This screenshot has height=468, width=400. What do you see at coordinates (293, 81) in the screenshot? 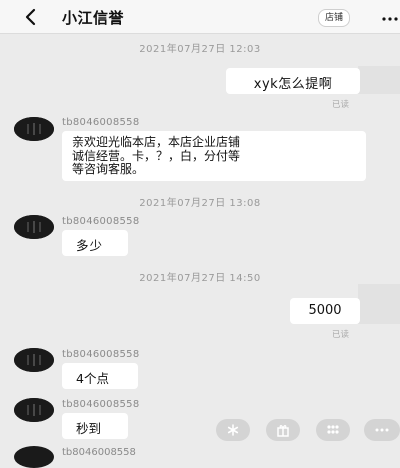
I see `outgoing-message-bubble: xyk怎么提啊` at bounding box center [293, 81].